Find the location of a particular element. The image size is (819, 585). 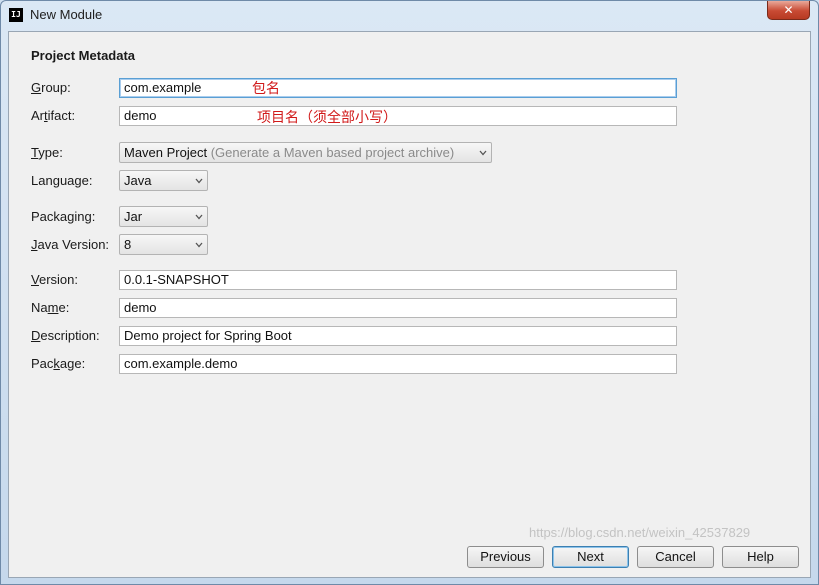

description-input: Demo project for Spring Boot is located at coordinates (398, 336).